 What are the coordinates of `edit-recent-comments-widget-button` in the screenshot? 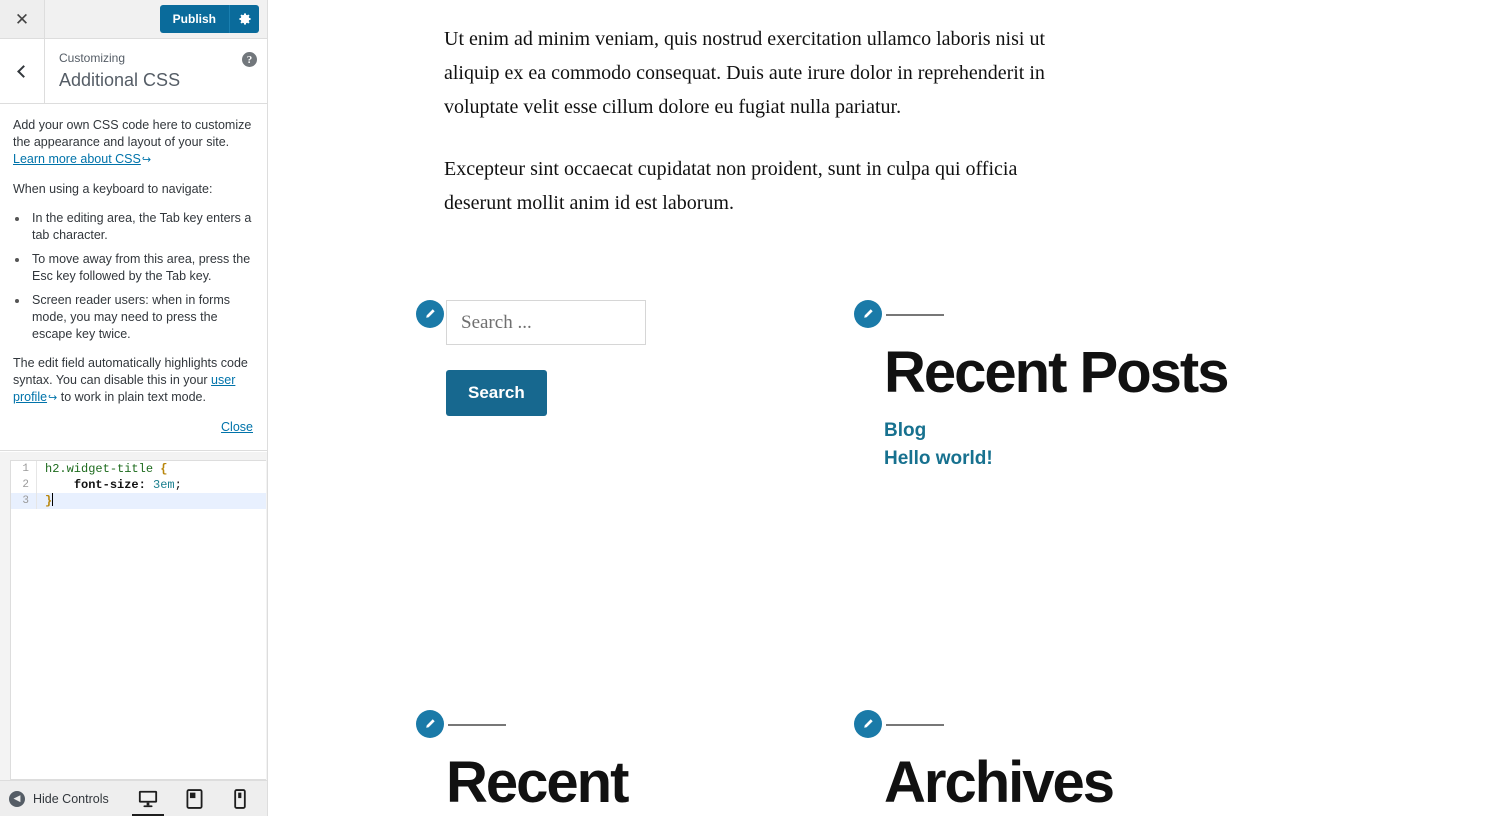 It's located at (430, 724).